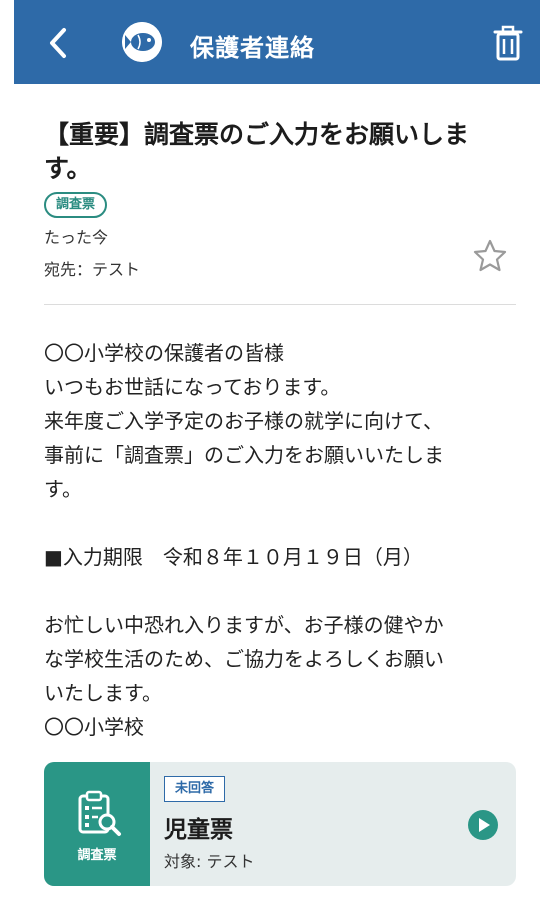 The height and width of the screenshot is (900, 540). Describe the element at coordinates (244, 659) in the screenshot. I see `body-line: な学校生活のため、ご協力をよろしくお願い` at that location.